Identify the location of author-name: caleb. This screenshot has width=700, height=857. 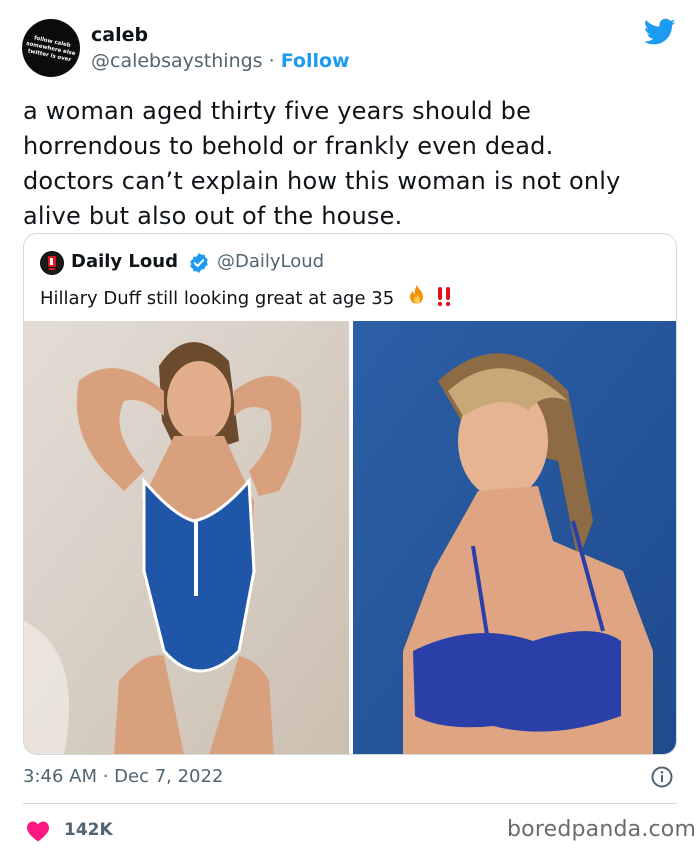
(119, 35).